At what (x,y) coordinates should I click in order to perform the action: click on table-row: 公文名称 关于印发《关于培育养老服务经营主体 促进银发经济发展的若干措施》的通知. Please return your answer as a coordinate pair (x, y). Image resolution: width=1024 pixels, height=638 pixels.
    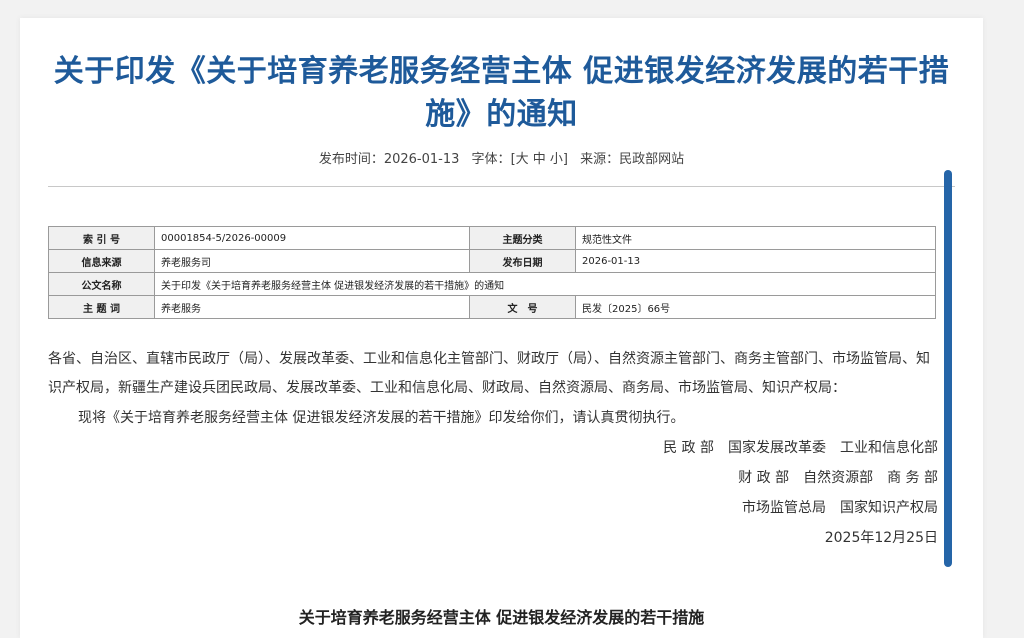
    Looking at the image, I should click on (492, 284).